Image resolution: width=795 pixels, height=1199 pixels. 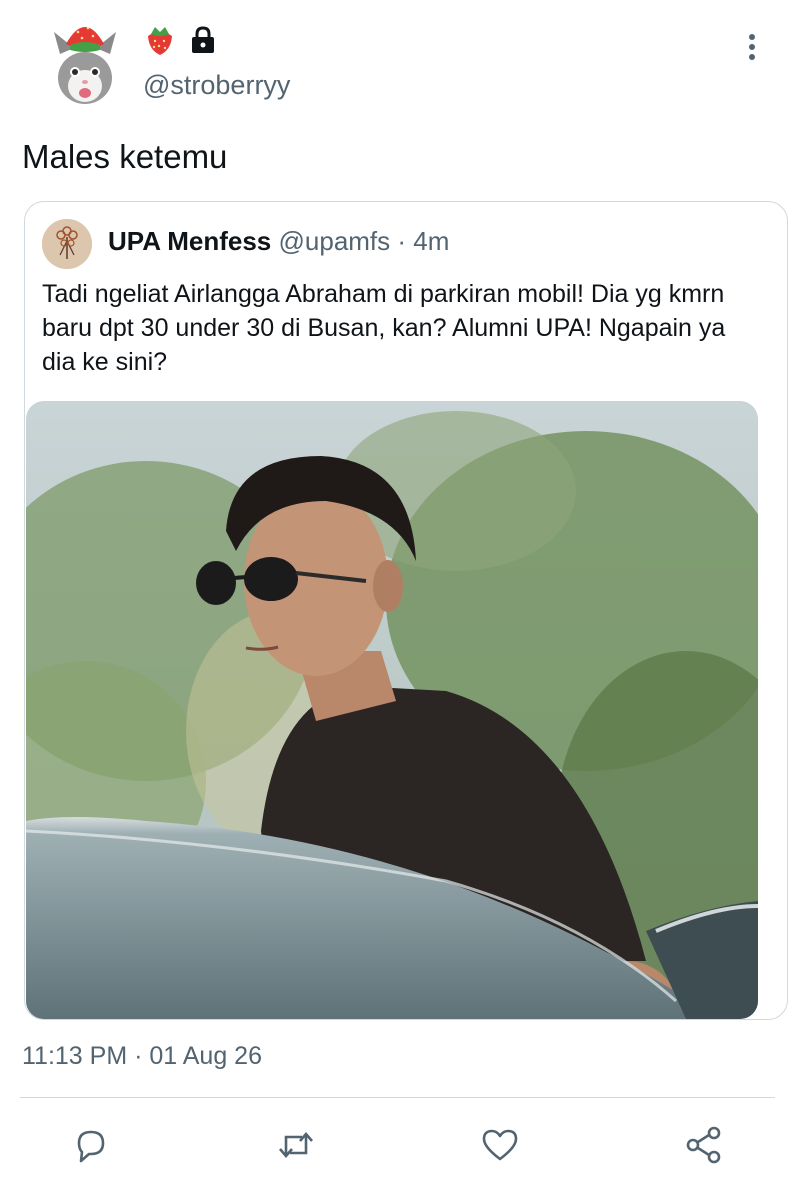 What do you see at coordinates (216, 85) in the screenshot?
I see `user-handle: @stroberryy` at bounding box center [216, 85].